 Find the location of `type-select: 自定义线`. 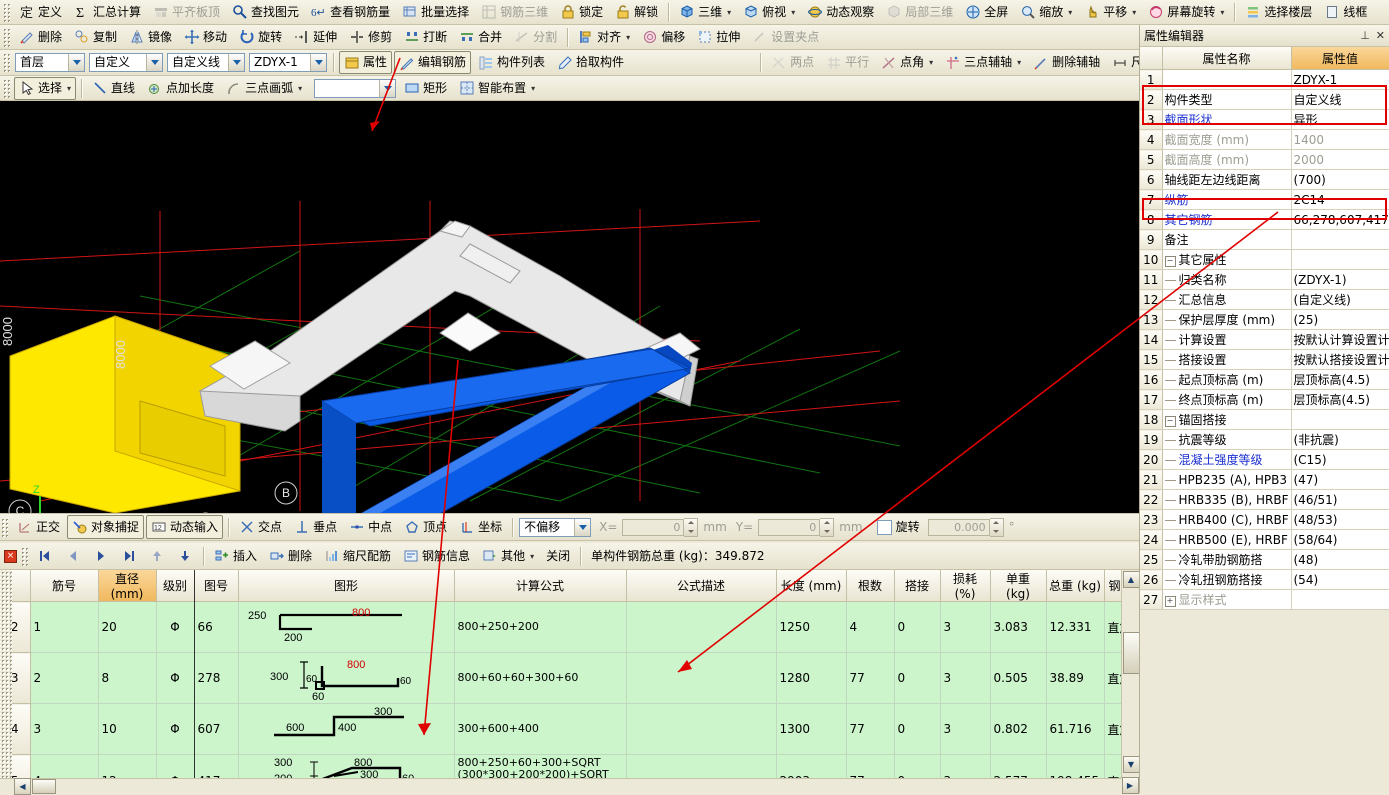

type-select: 自定义线 is located at coordinates (206, 62).